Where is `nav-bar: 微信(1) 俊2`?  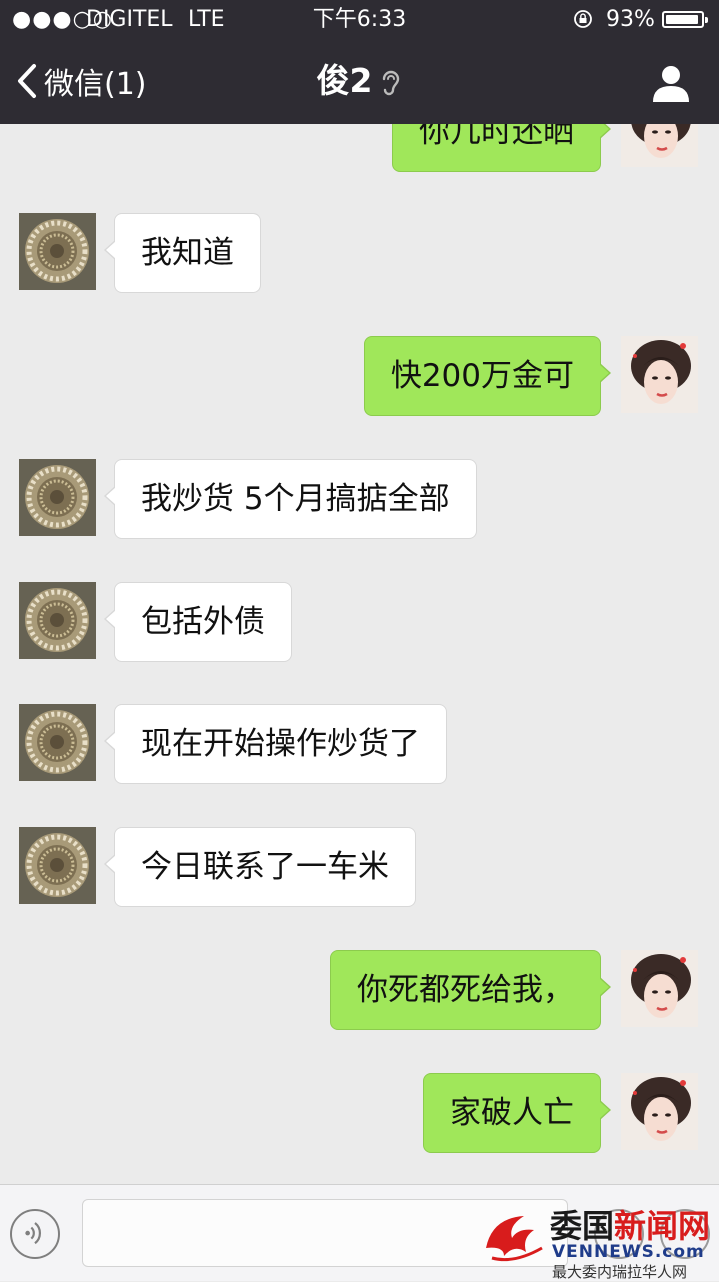
nav-bar: 微信(1) 俊2 is located at coordinates (359, 82).